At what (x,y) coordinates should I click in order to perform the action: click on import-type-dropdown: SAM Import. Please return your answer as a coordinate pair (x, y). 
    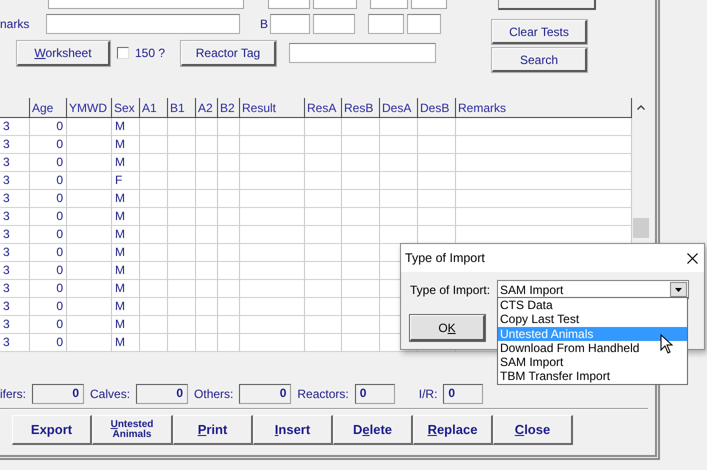
    Looking at the image, I should click on (593, 289).